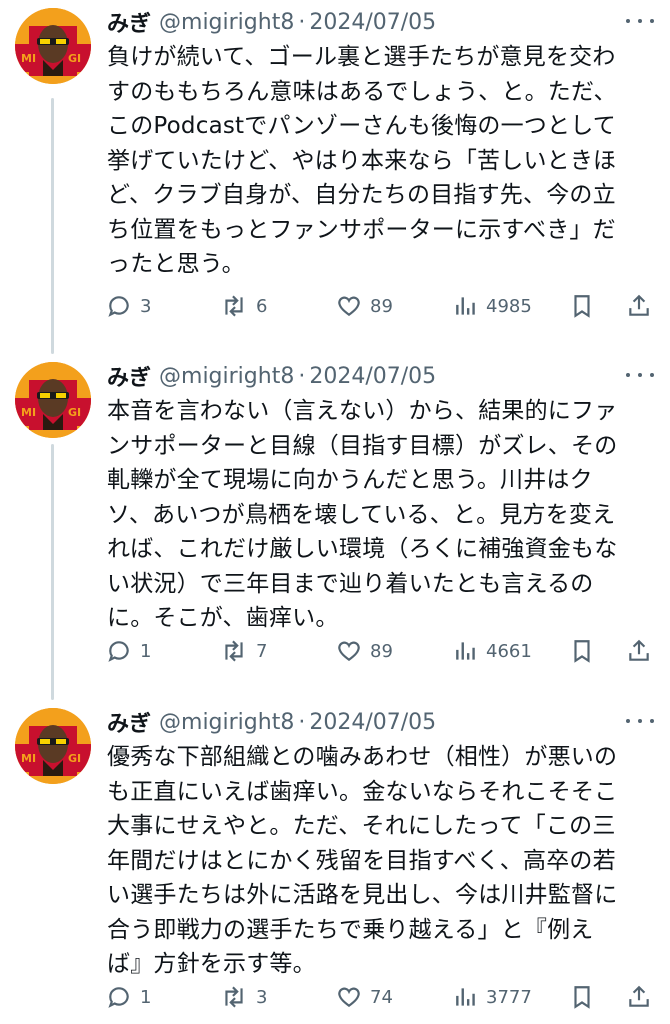 The image size is (670, 1024). I want to click on tweet-text-line: れば、これだけ厳しい環境（ろくに補強資金もな, so click(362, 549).